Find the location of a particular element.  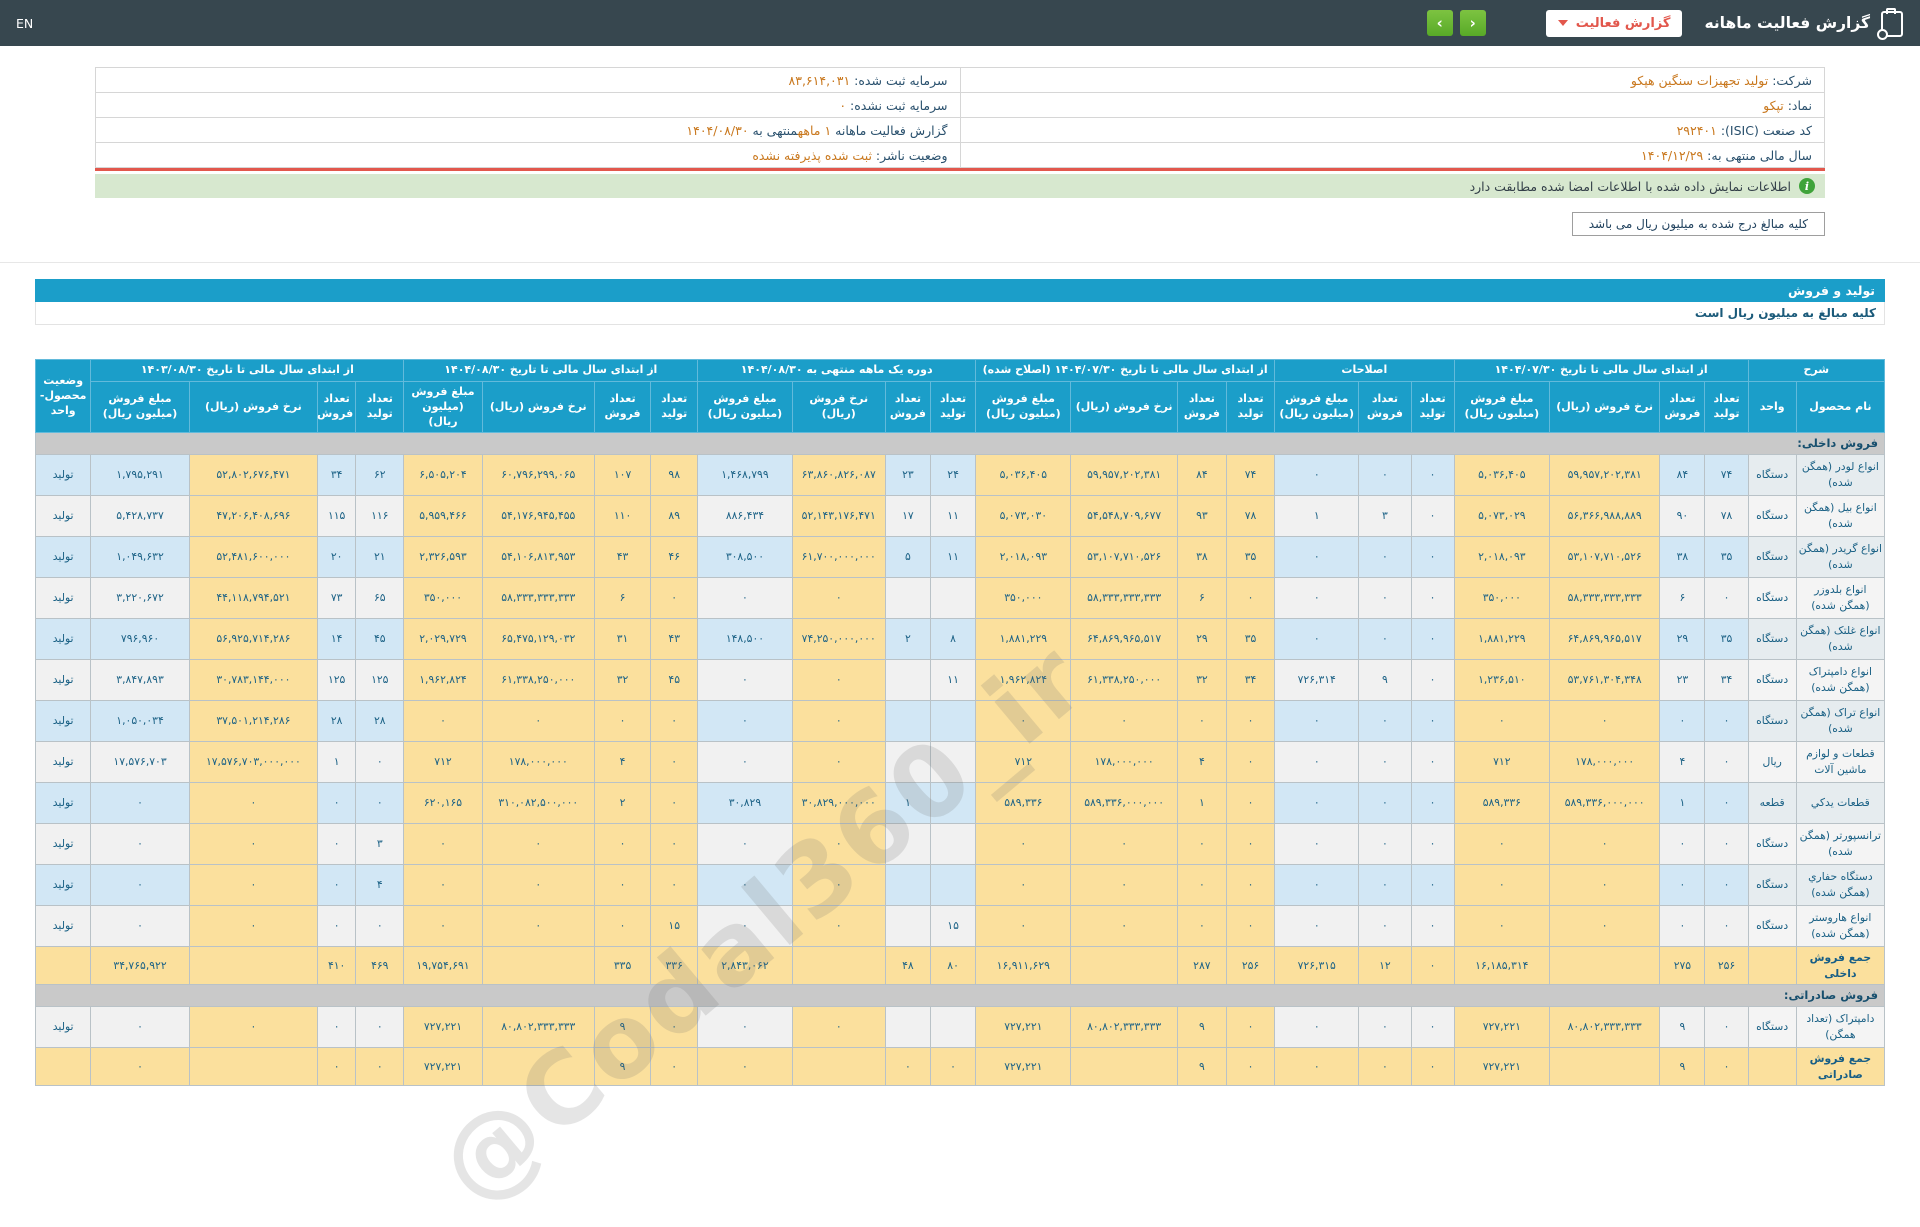

fy0730c-cell: ۹۳ is located at coordinates (1201, 516).